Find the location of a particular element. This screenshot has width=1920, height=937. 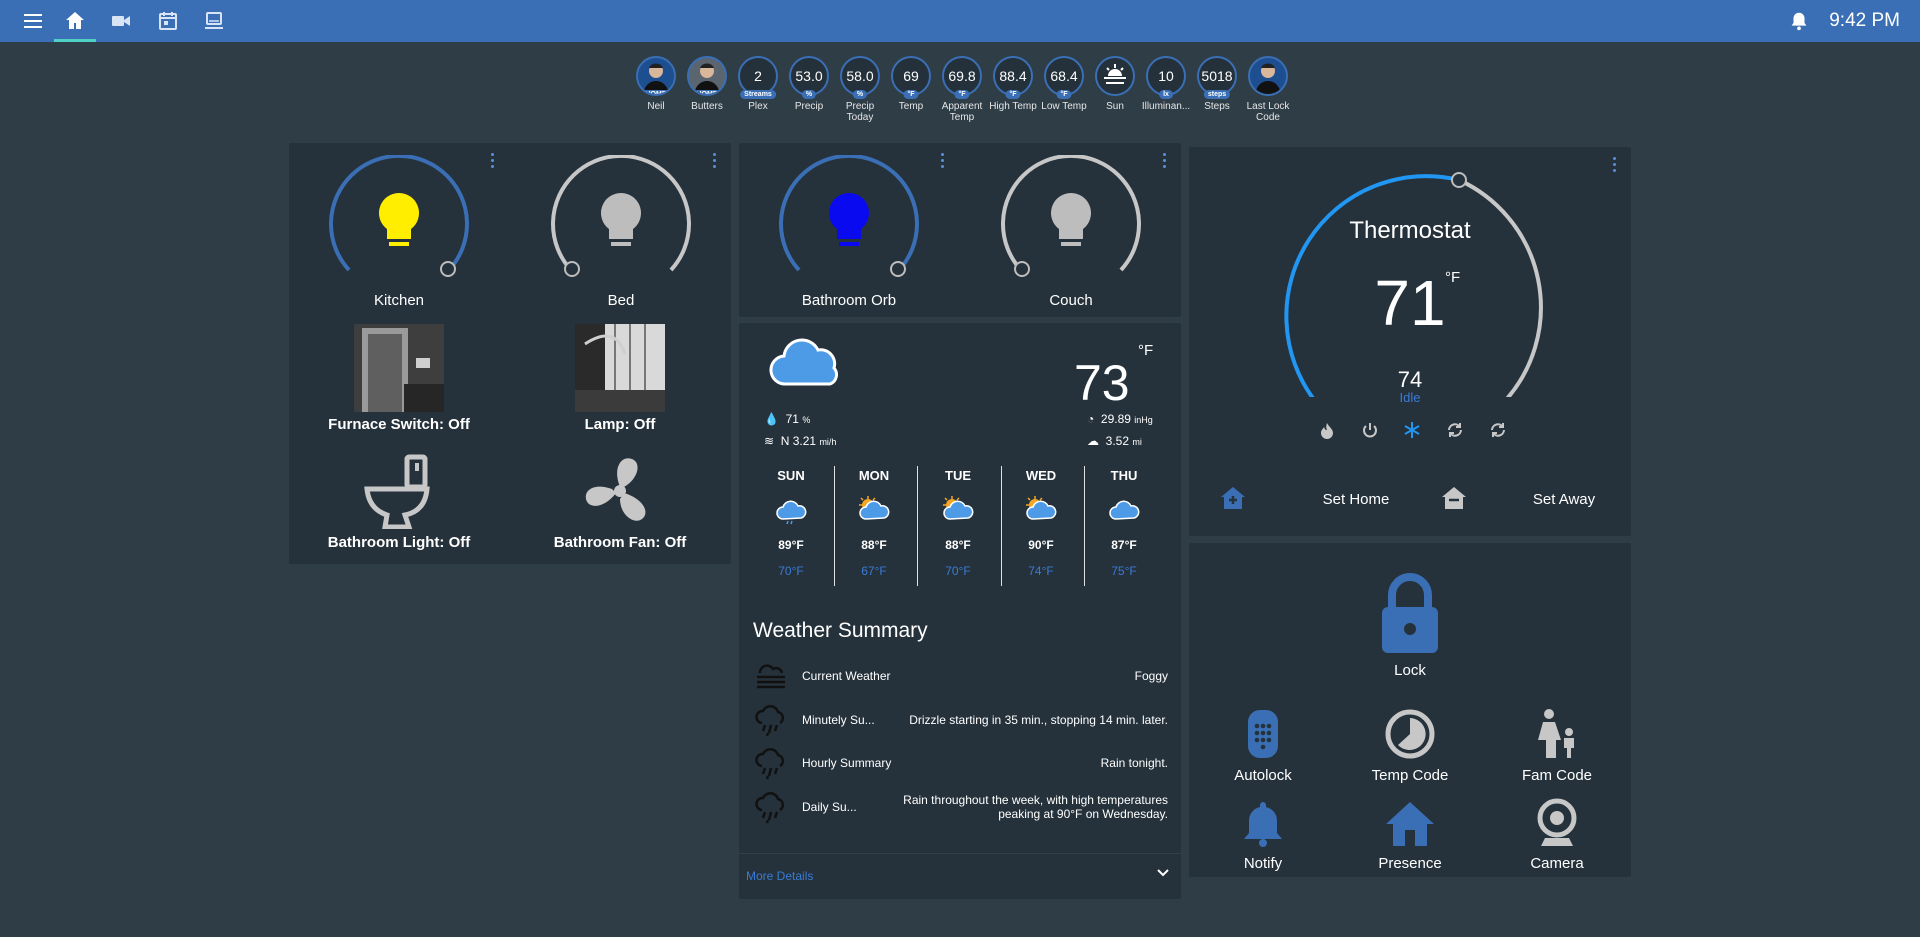

bed-menu-icon is located at coordinates (714, 162).